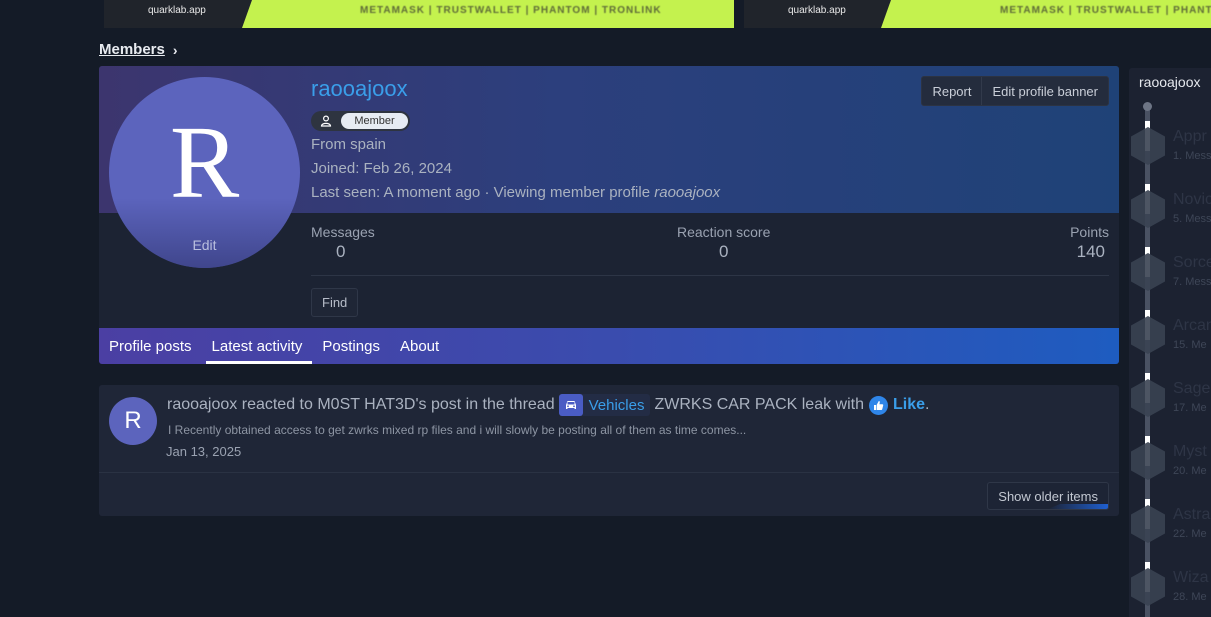 This screenshot has height=617, width=1211. What do you see at coordinates (132, 49) in the screenshot?
I see `breadcrumb-members-link: Members` at bounding box center [132, 49].